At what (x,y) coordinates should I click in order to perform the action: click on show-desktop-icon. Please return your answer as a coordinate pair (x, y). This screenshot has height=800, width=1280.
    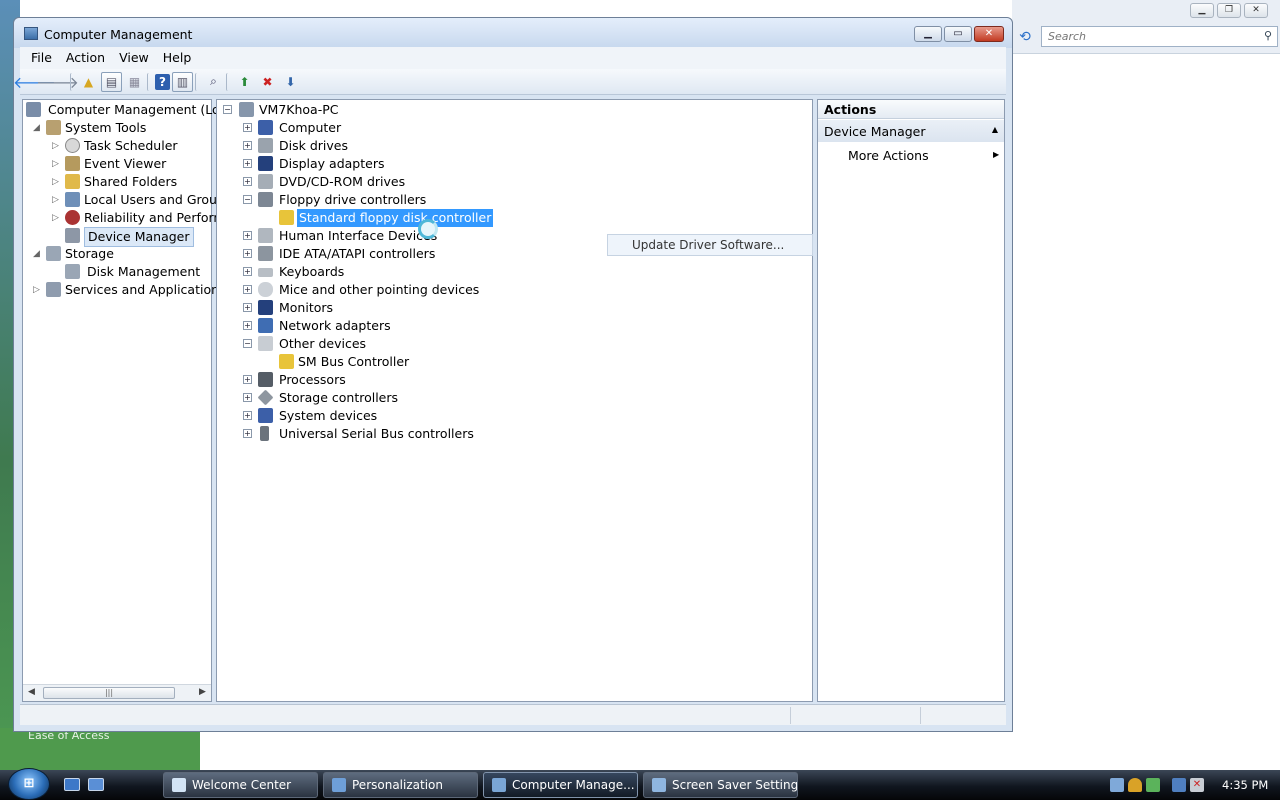
    Looking at the image, I should click on (72, 784).